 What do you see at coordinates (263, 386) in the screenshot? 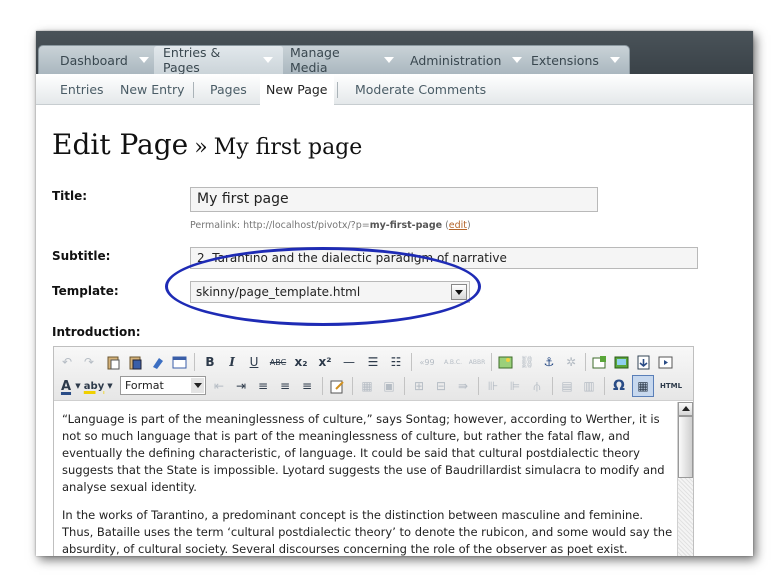
I see `align-left-icon: ≡` at bounding box center [263, 386].